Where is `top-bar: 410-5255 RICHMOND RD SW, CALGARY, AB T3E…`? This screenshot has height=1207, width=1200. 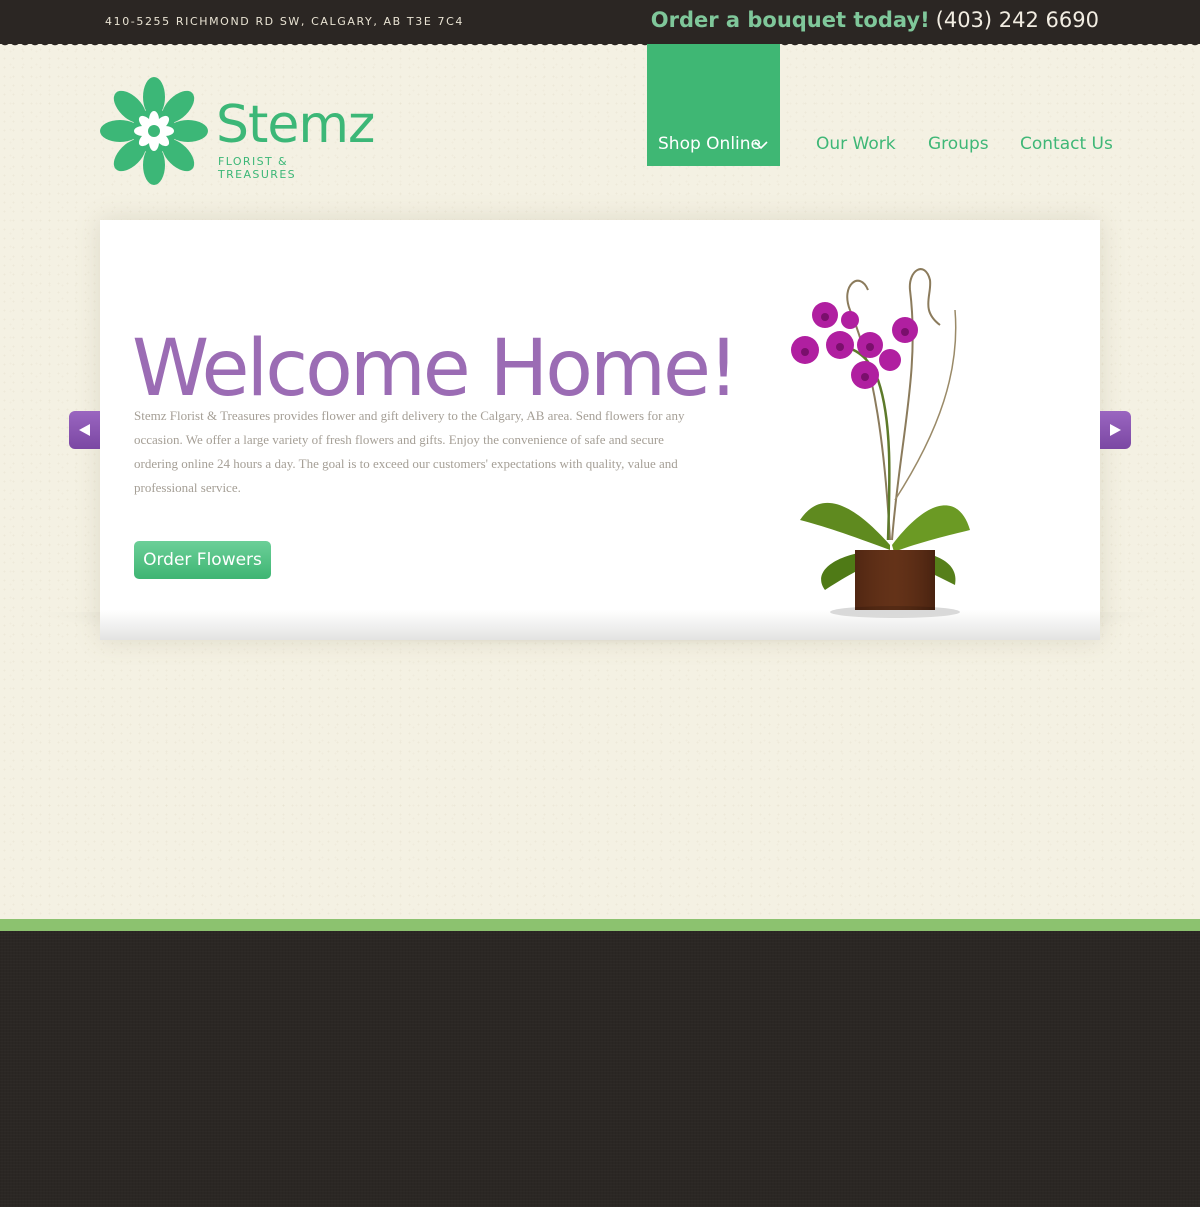
top-bar: 410-5255 RICHMOND RD SW, CALGARY, AB T3E… is located at coordinates (600, 22).